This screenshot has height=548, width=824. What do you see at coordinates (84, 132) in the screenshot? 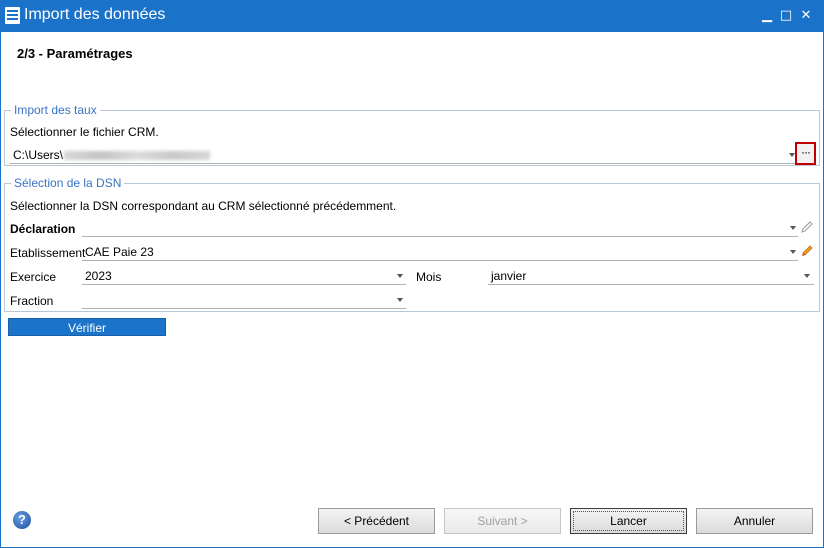
I see `select-crm-instruction: Sélectionner le fichier CRM.` at bounding box center [84, 132].